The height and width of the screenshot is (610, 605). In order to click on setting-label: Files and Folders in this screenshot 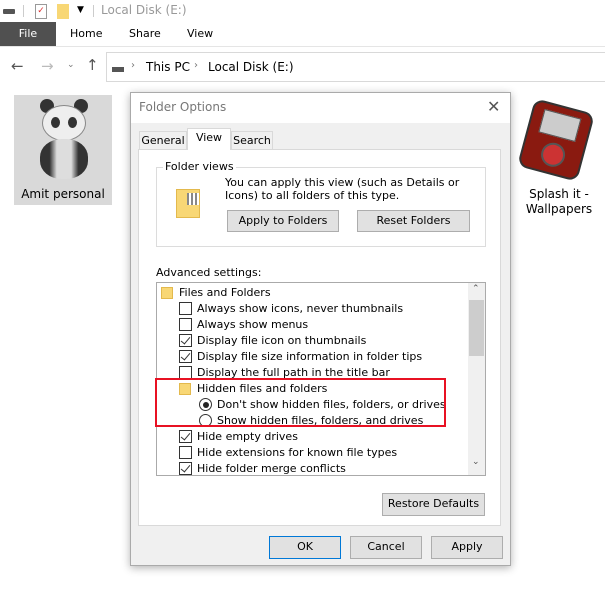, I will do `click(225, 292)`.